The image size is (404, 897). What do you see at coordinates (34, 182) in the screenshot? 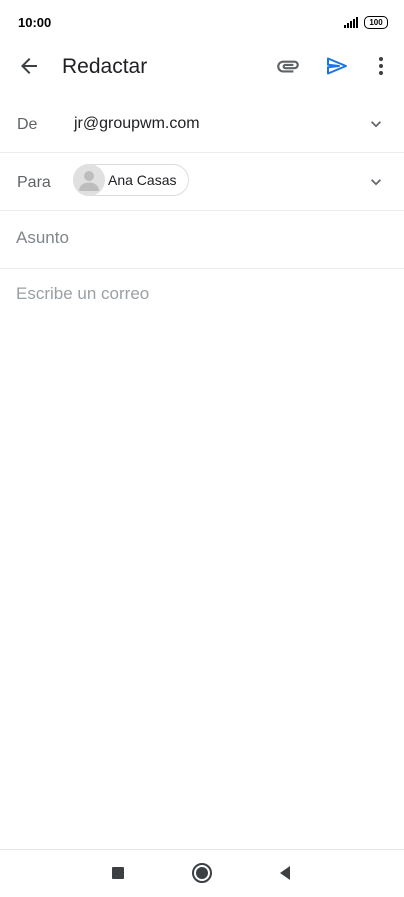
I see `to-label: Para` at bounding box center [34, 182].